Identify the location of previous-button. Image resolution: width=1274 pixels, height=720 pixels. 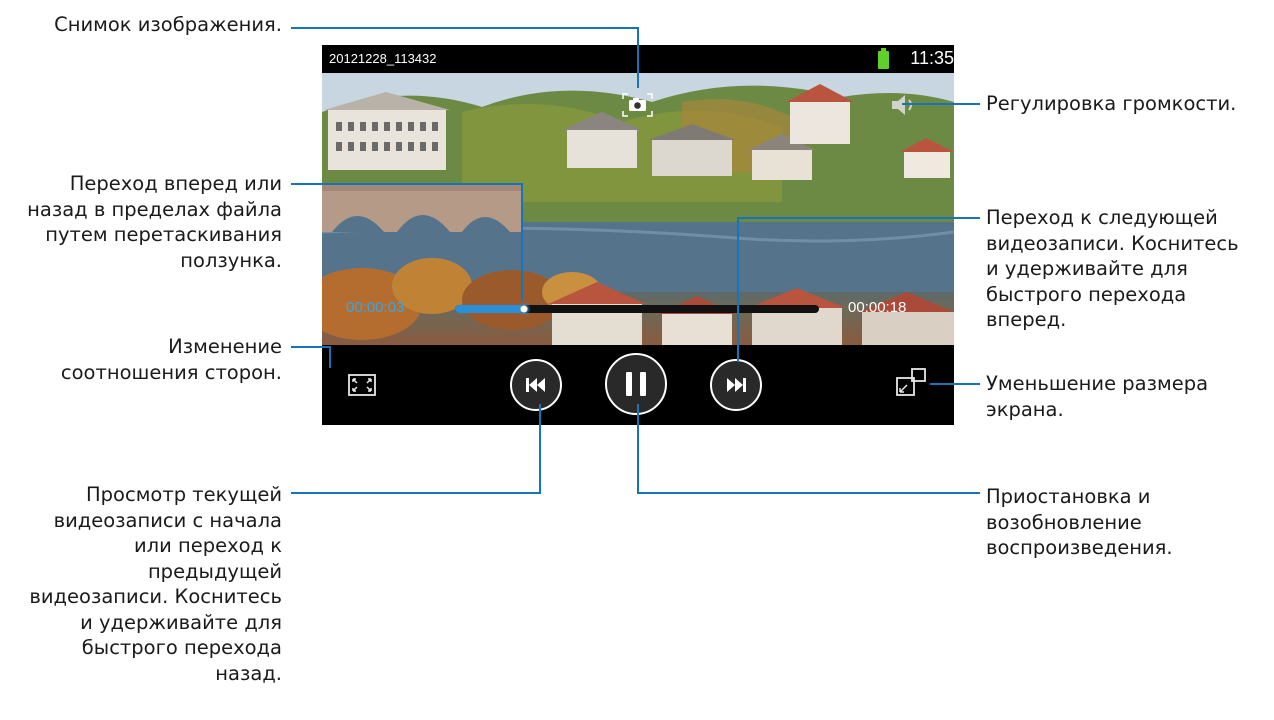
(536, 385).